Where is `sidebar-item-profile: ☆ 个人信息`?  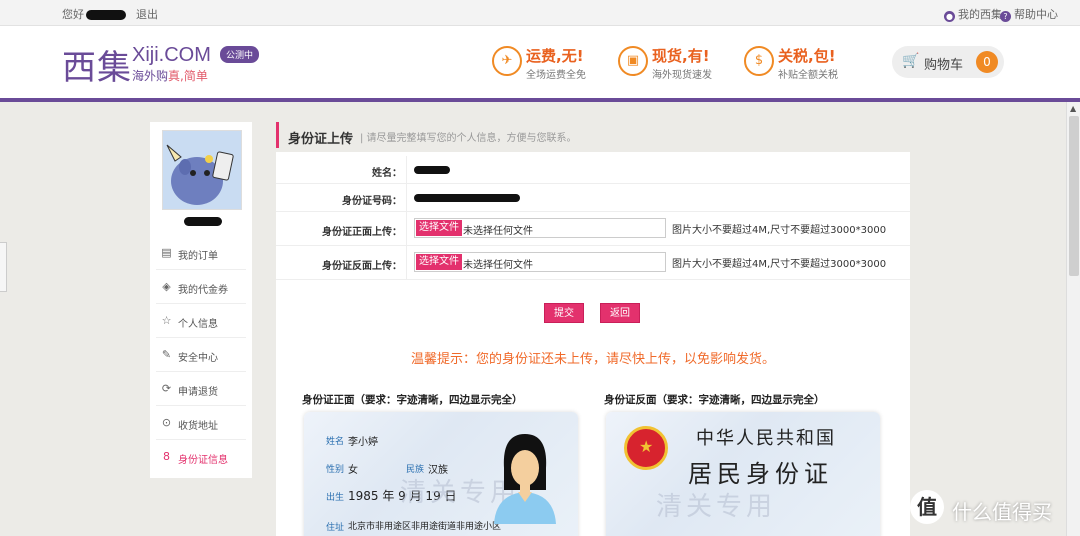 sidebar-item-profile: ☆ 个人信息 is located at coordinates (201, 321).